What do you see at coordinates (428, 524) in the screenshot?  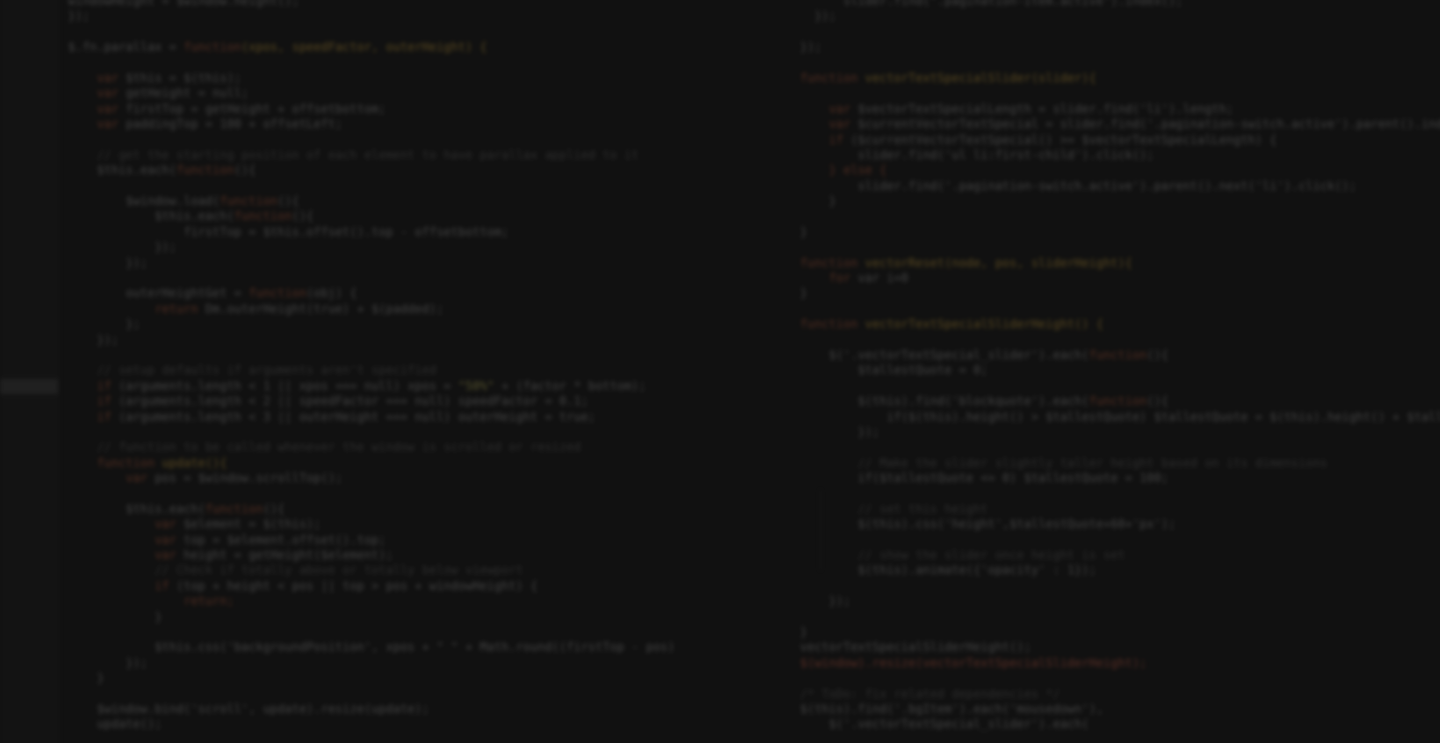 I see `code-line: var $element = $(this);` at bounding box center [428, 524].